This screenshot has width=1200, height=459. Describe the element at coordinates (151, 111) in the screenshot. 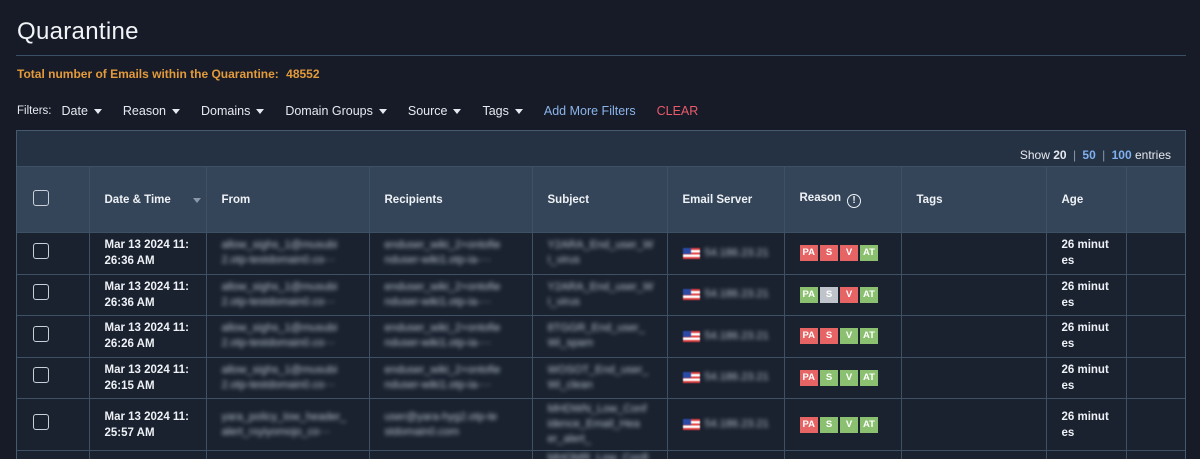

I see `filter-reason: Reason` at that location.